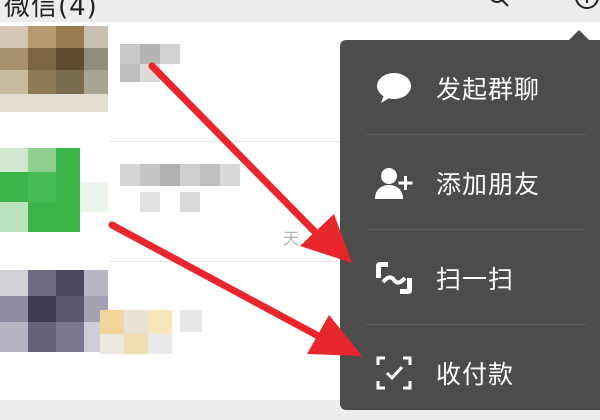  What do you see at coordinates (587, 5) in the screenshot?
I see `add-menu-icon` at bounding box center [587, 5].